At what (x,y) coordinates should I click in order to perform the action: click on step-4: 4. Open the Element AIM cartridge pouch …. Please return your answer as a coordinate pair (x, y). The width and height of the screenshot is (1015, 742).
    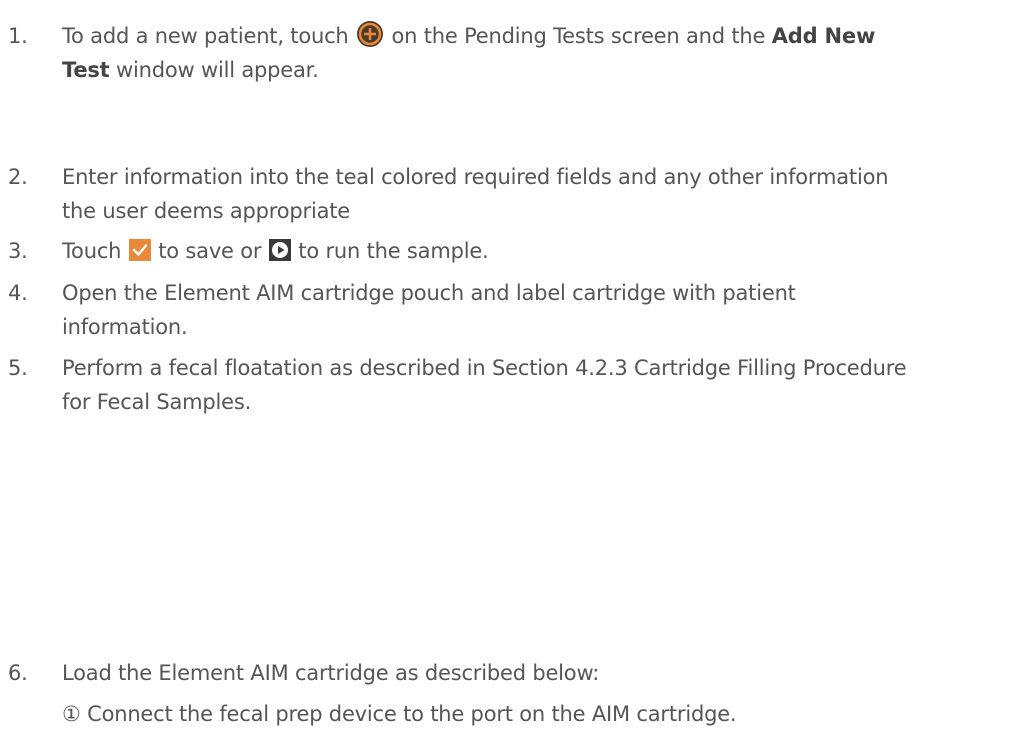
    Looking at the image, I should click on (500, 310).